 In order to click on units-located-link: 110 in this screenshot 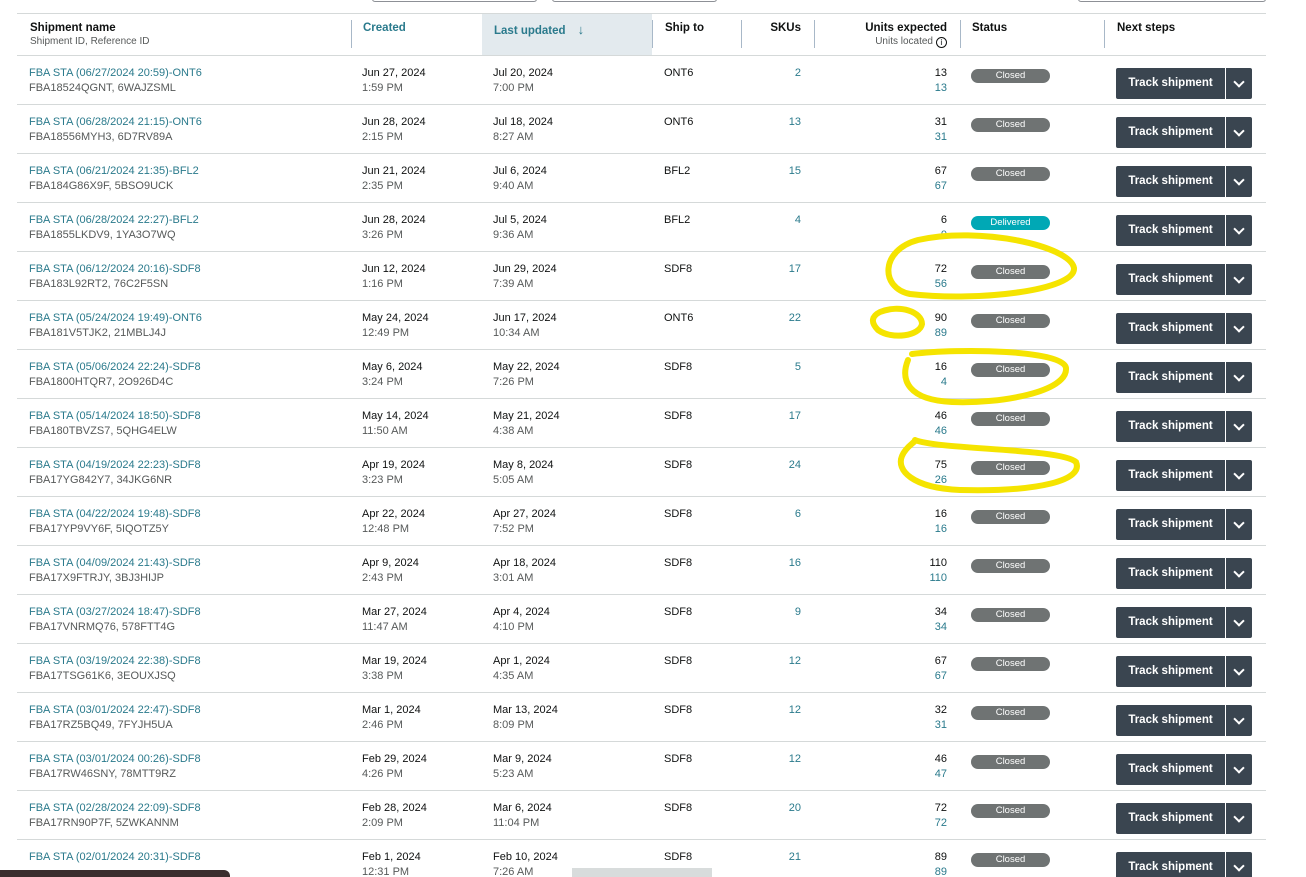, I will do `click(907, 578)`.